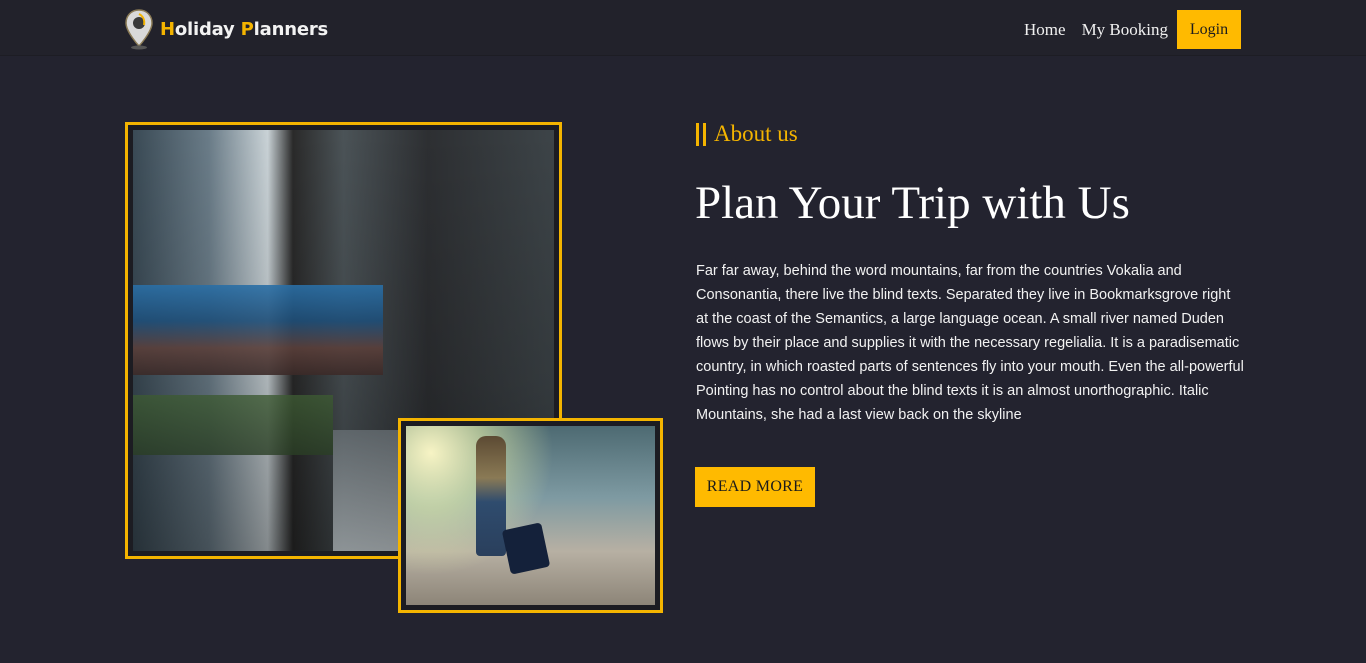 This screenshot has height=663, width=1366. I want to click on brand-initial-p: P, so click(247, 29).